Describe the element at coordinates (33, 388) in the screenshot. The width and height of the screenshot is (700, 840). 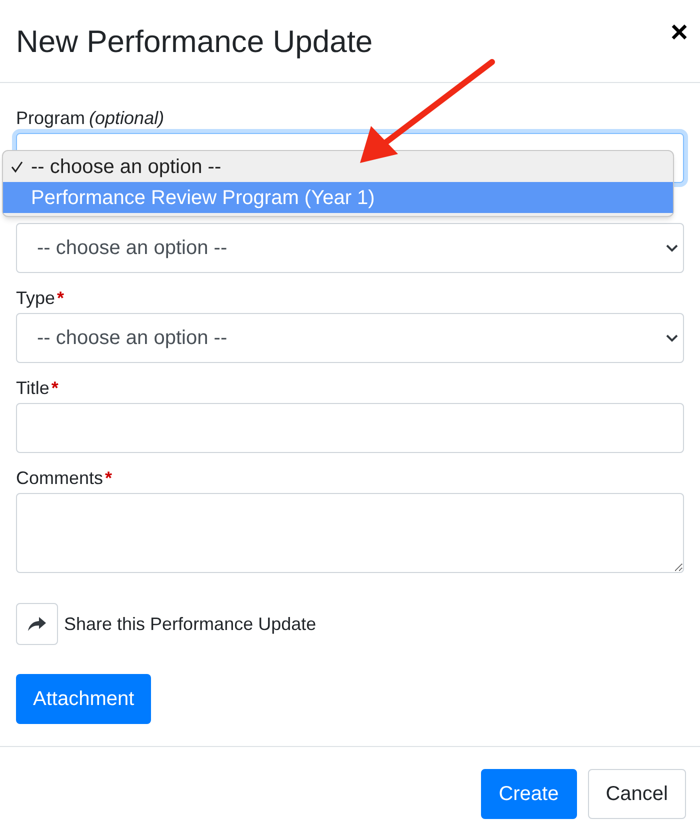
I see `field-label: Title` at that location.